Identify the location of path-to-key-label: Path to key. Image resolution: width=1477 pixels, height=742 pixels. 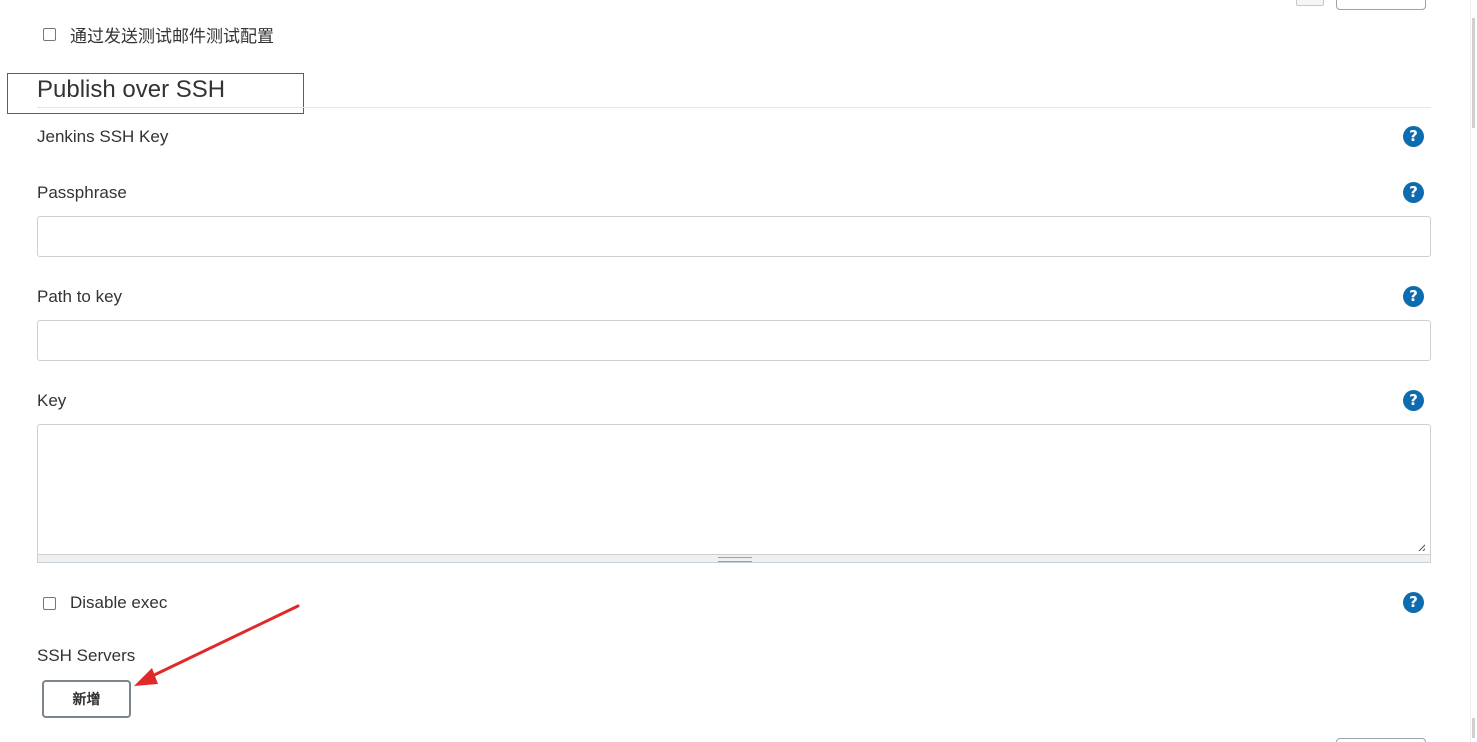
(80, 296).